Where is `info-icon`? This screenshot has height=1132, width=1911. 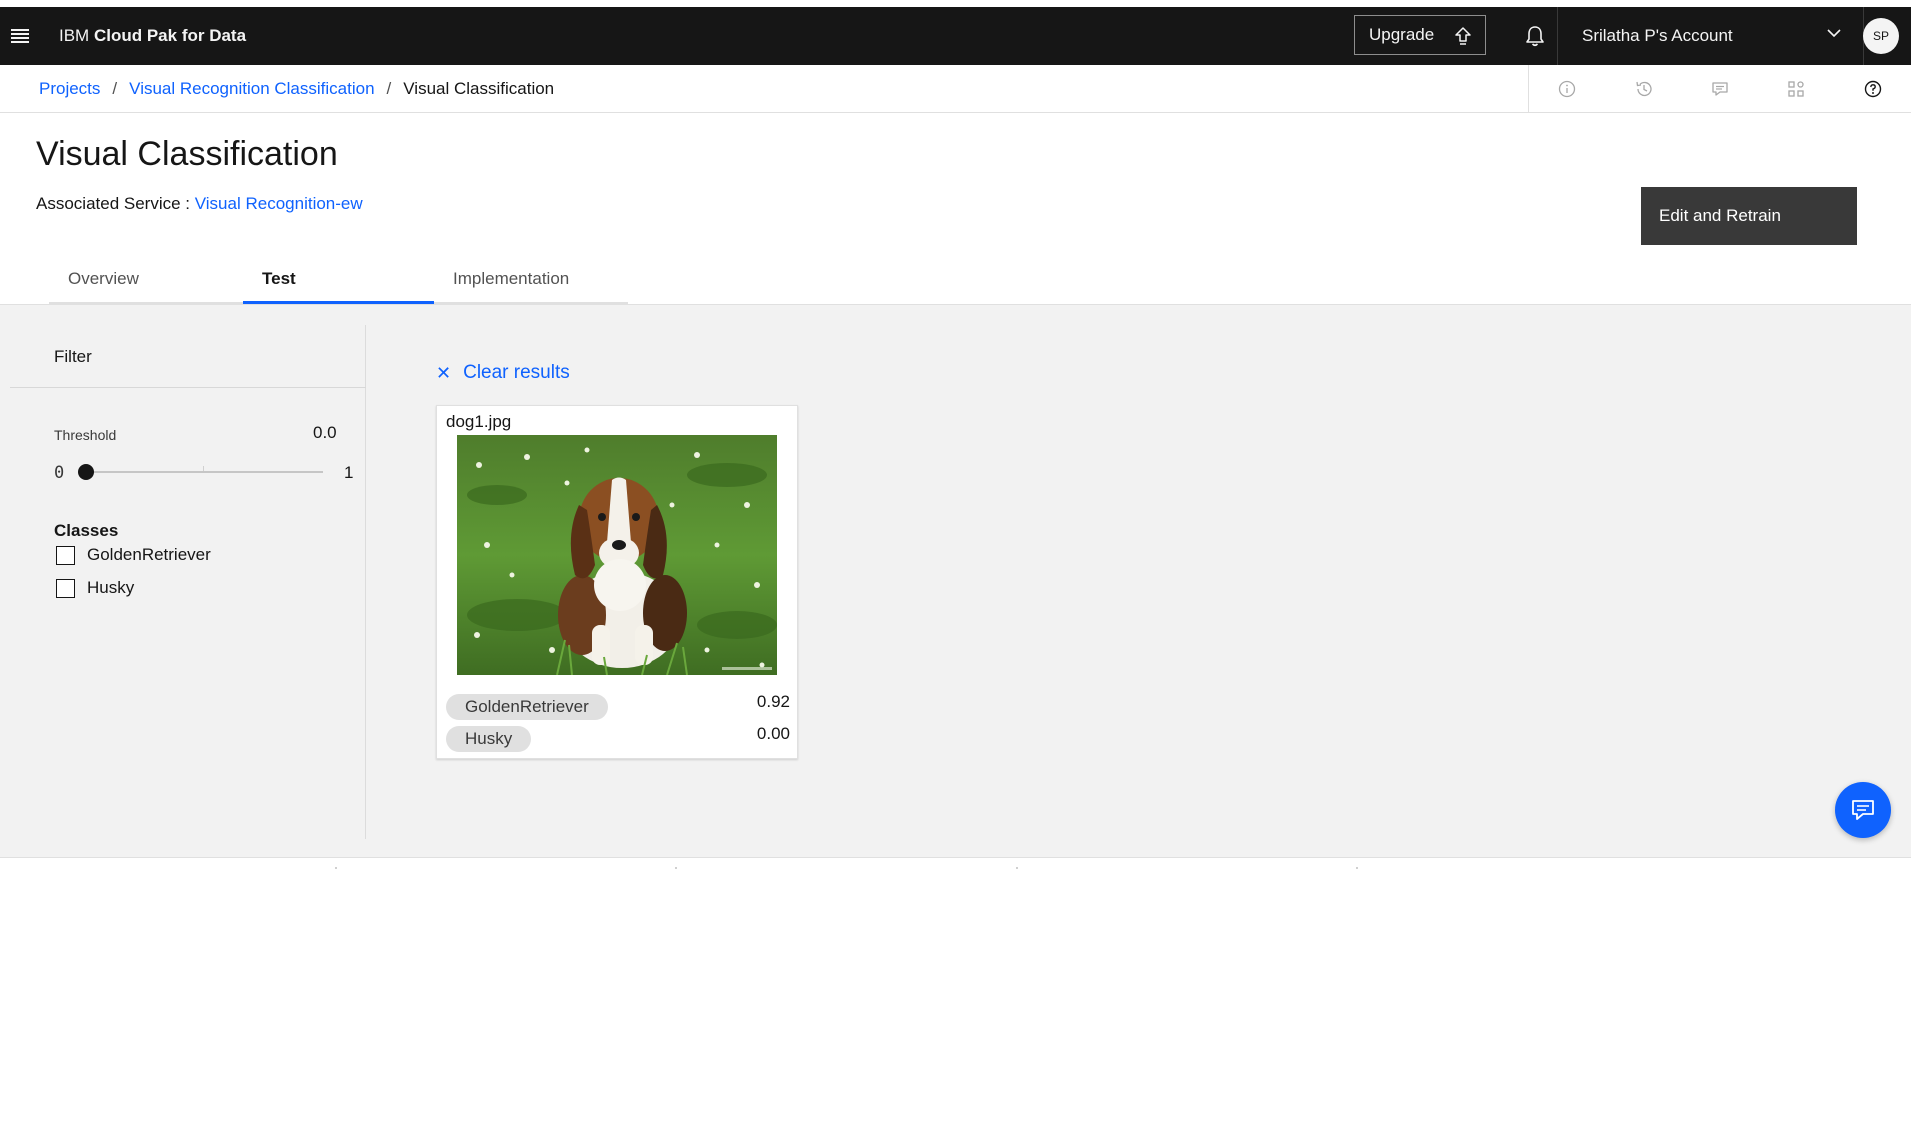
info-icon is located at coordinates (1567, 89).